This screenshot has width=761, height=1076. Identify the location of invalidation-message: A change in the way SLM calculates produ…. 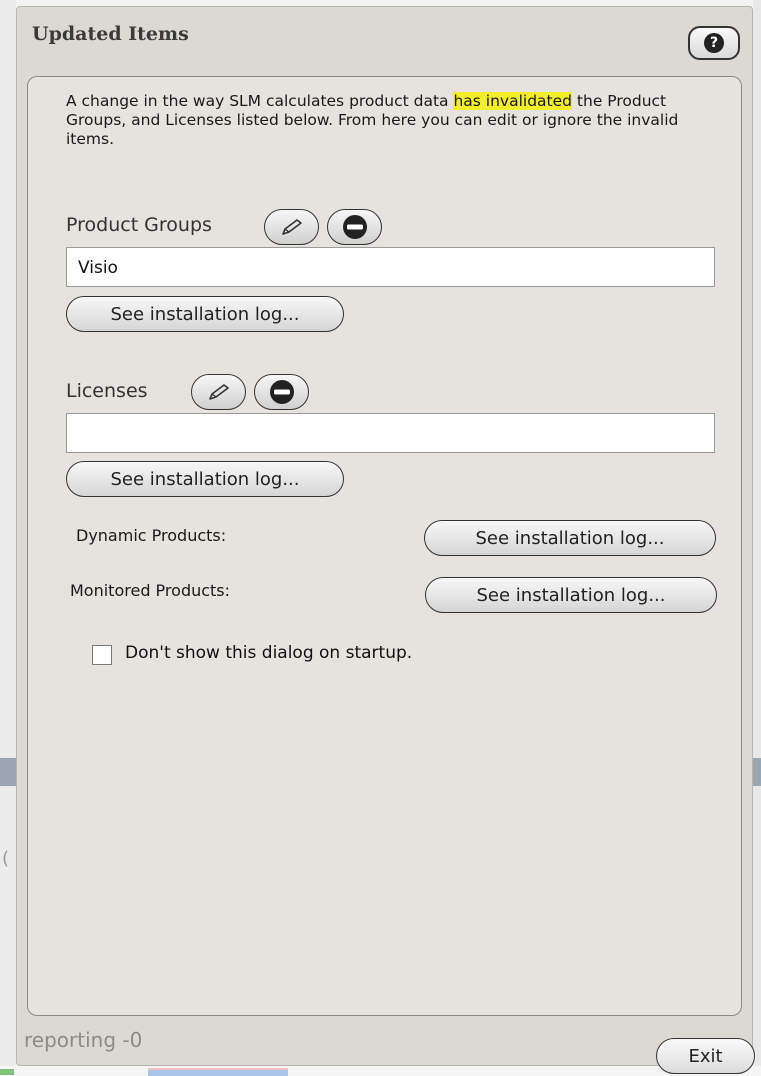
(396, 120).